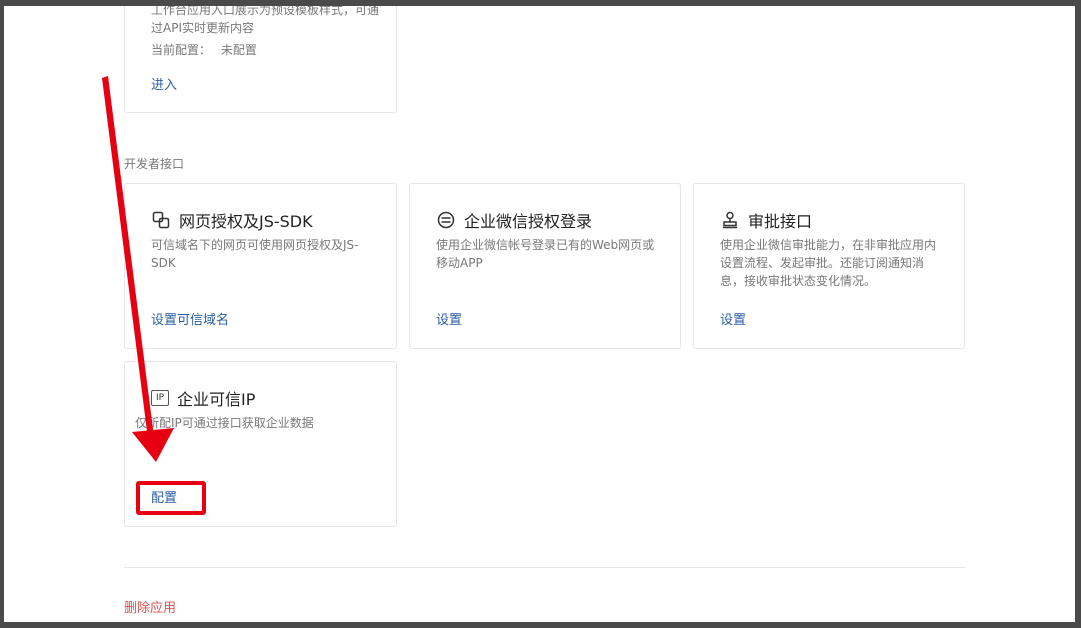  What do you see at coordinates (730, 220) in the screenshot?
I see `stamp-icon` at bounding box center [730, 220].